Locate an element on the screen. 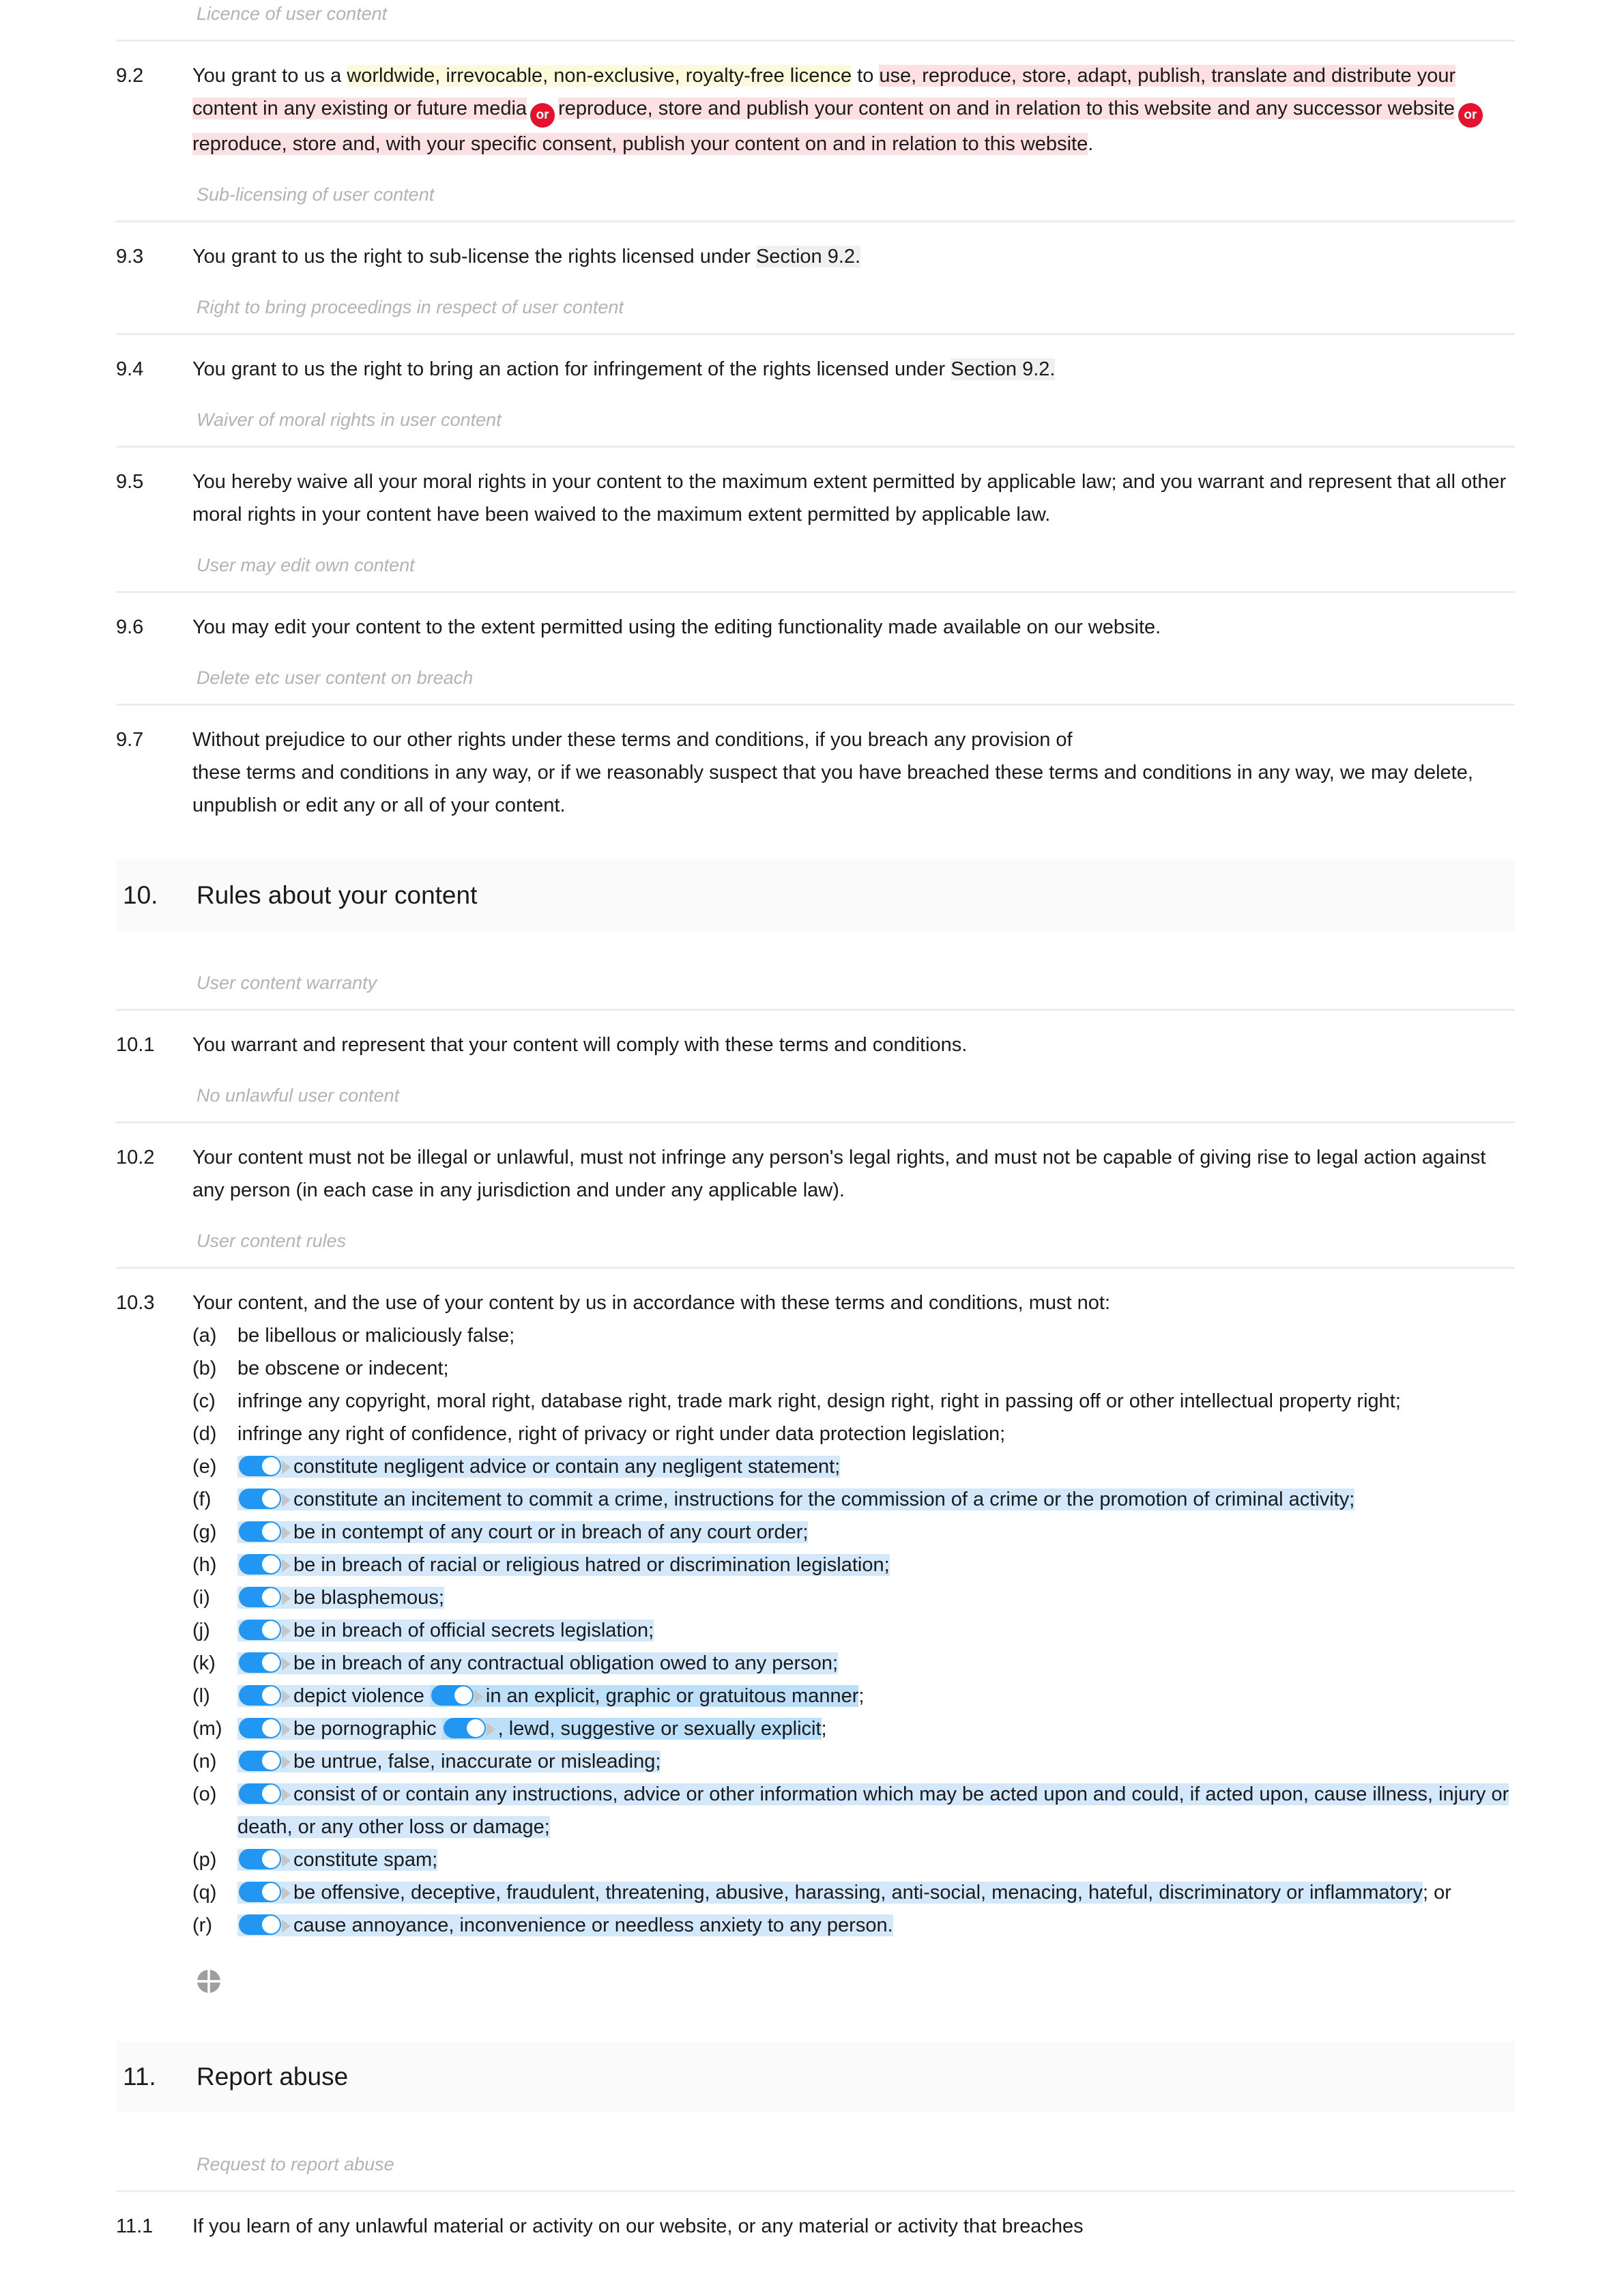 The width and height of the screenshot is (1624, 2270). section-number: 10. is located at coordinates (140, 895).